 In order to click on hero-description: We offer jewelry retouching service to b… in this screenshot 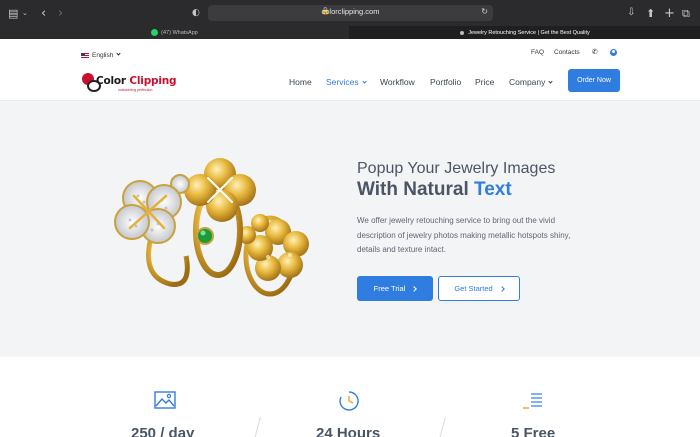, I will do `click(464, 235)`.